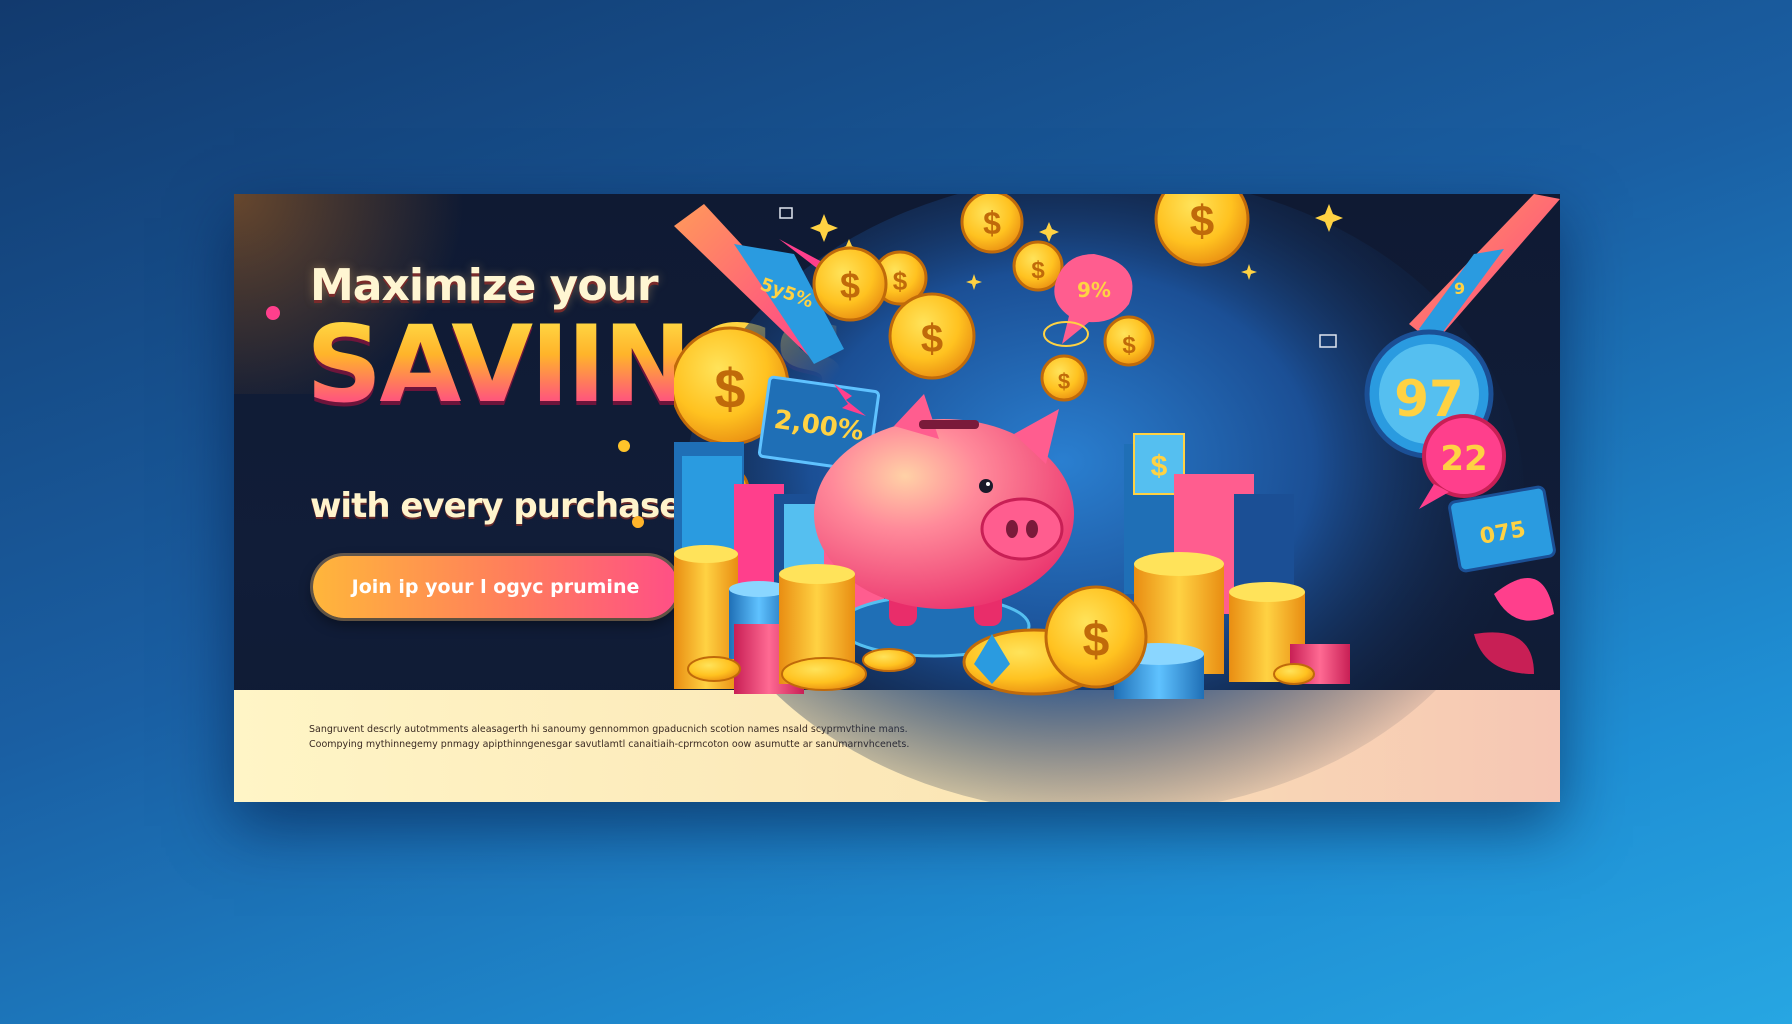 The height and width of the screenshot is (1024, 1792). I want to click on join-button: Join ip your l ogyc prumine, so click(495, 587).